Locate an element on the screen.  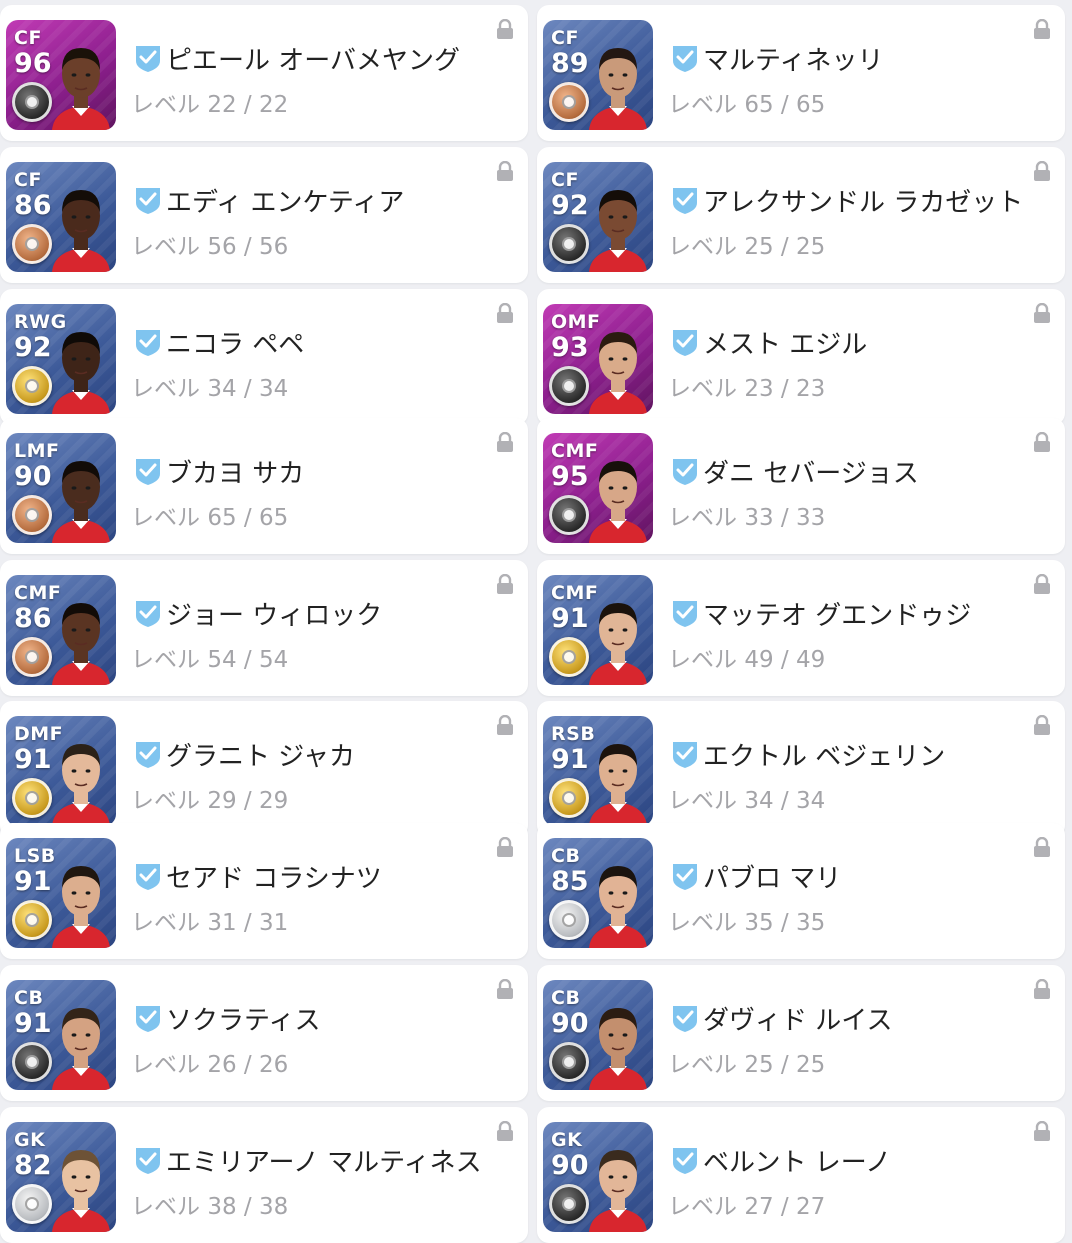
player-card: LMF 90 ブカヨ サカ レベル 65 / 65 is located at coordinates (264, 486).